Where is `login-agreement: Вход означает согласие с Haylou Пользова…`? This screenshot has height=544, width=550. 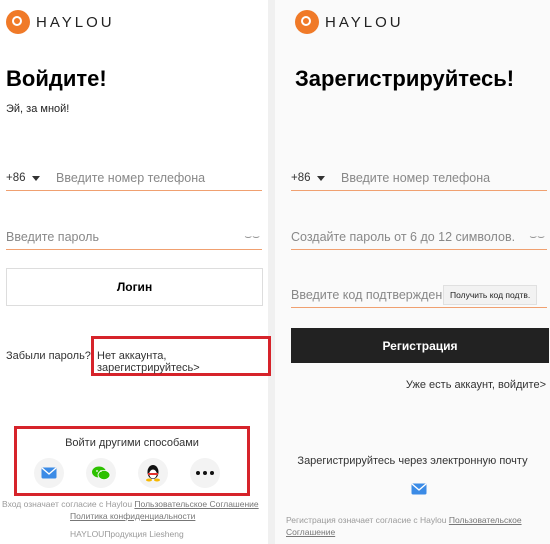
login-agreement: Вход означает согласие с Haylou Пользова… is located at coordinates (135, 504).